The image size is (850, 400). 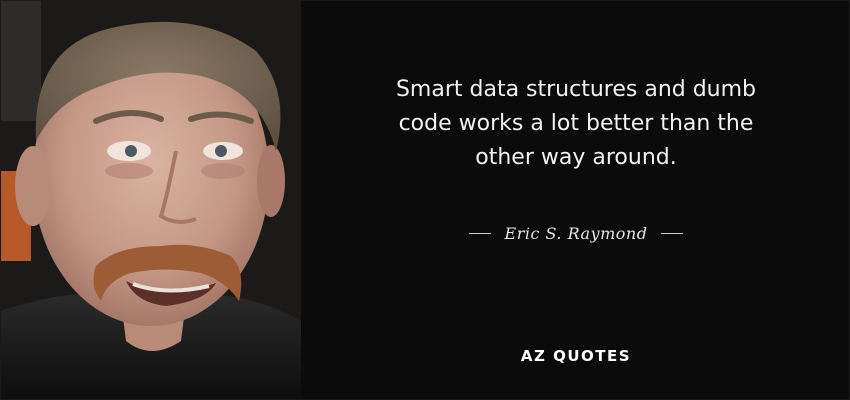 I want to click on left-dash-divider, so click(x=479, y=233).